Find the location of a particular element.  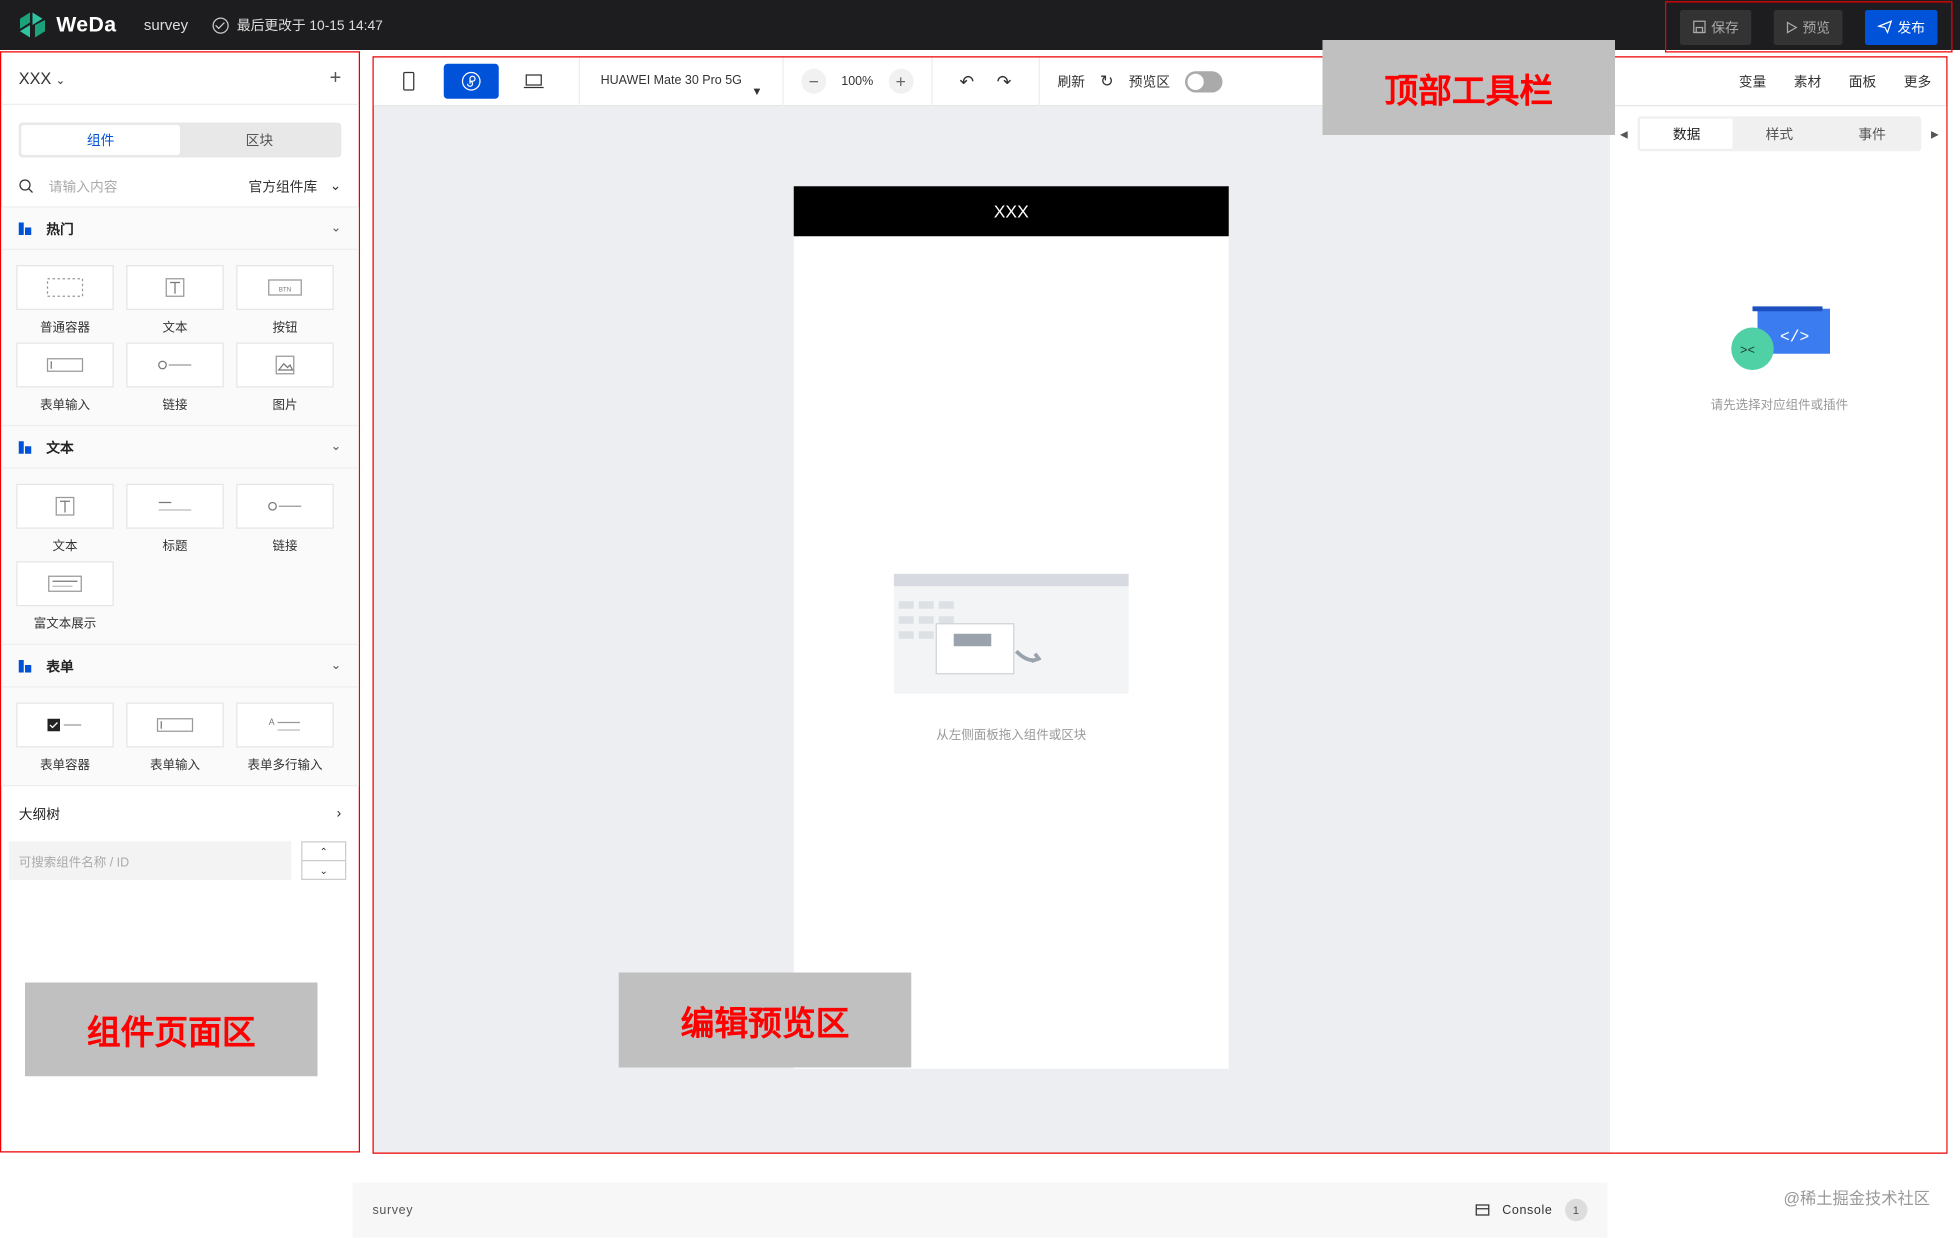

tree-search-input: 可搜索组件名称 / ID is located at coordinates (150, 860).